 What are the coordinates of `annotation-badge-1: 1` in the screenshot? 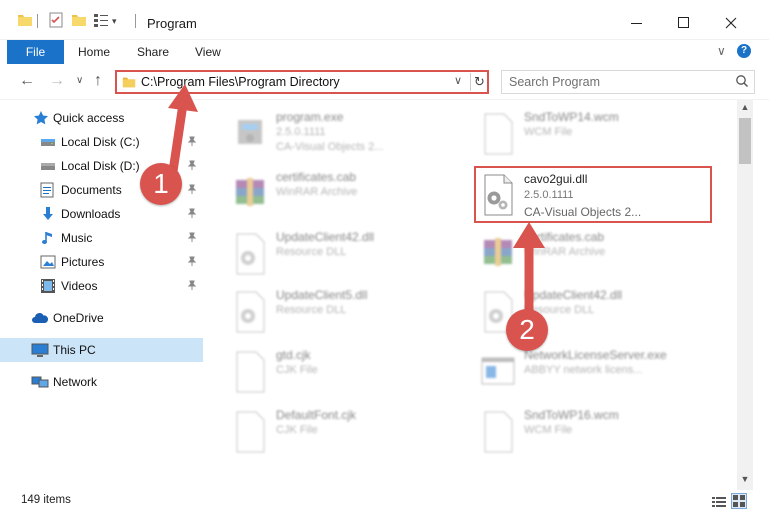 It's located at (161, 184).